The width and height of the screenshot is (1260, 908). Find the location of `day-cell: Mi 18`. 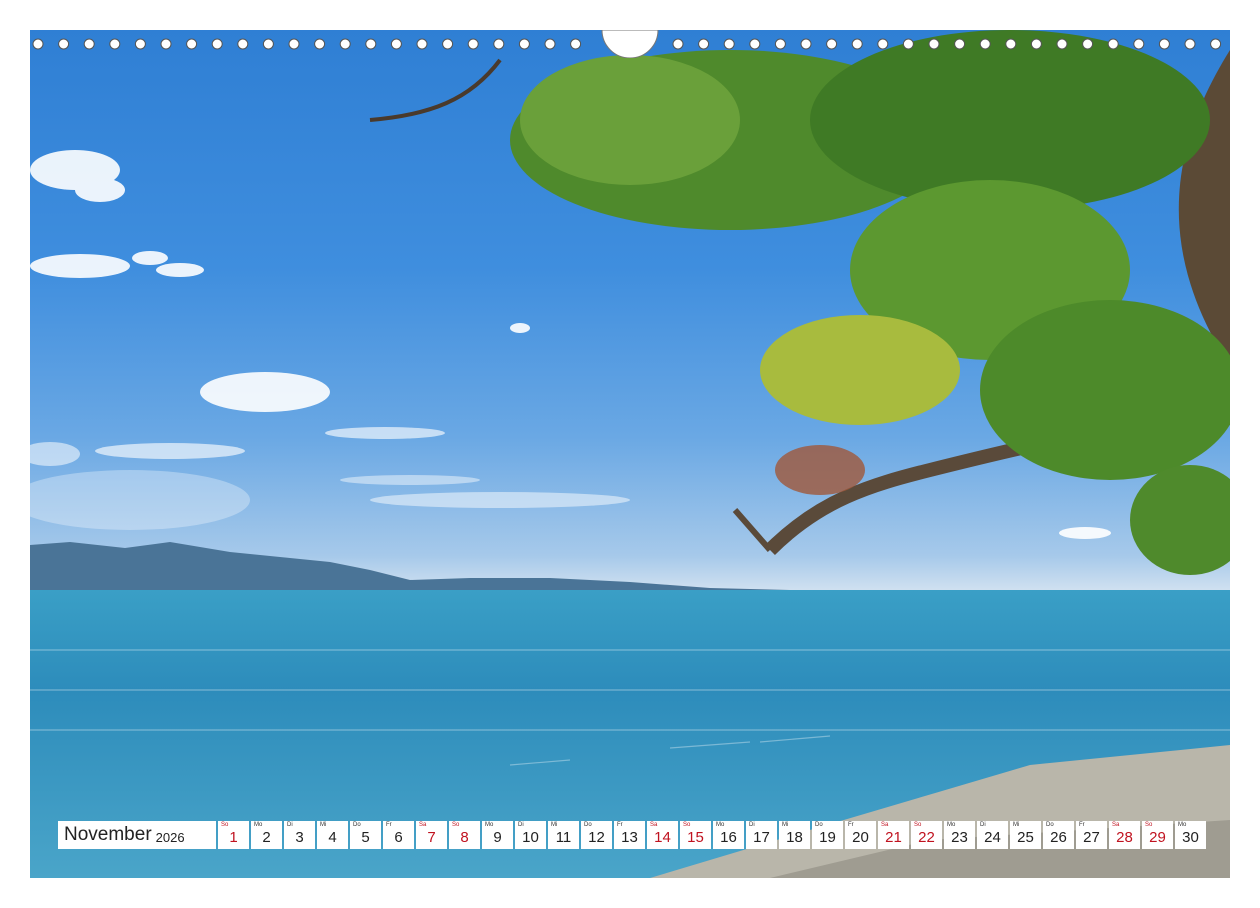

day-cell: Mi 18 is located at coordinates (794, 835).